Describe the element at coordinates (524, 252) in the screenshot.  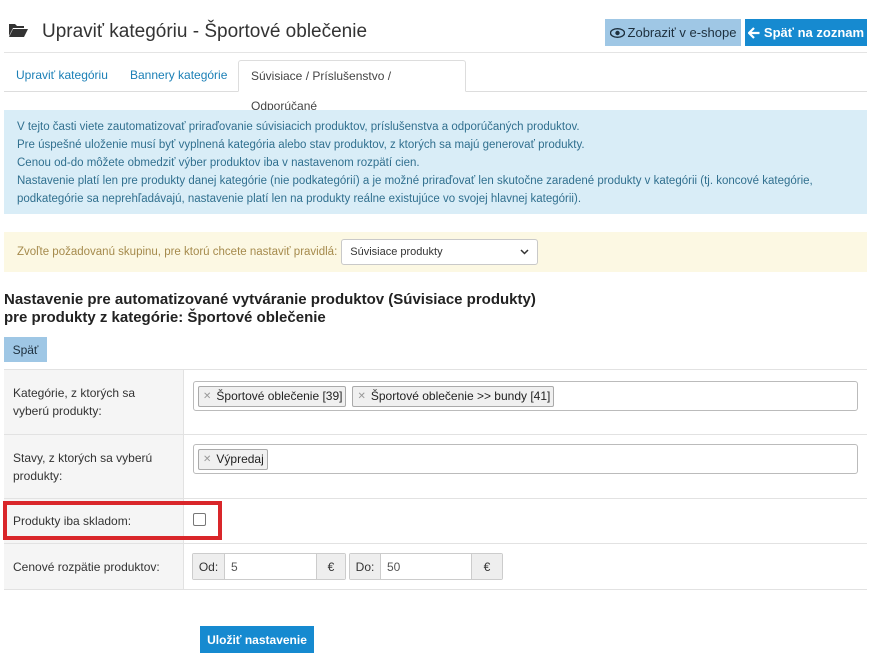
I see `chevron-down-icon` at that location.